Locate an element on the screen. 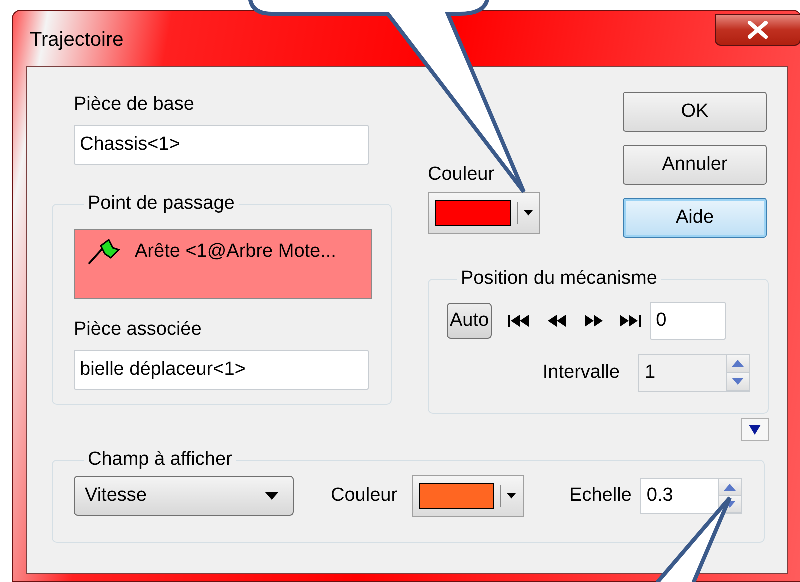 Image resolution: width=800 pixels, height=582 pixels. fast-forward-icon is located at coordinates (594, 321).